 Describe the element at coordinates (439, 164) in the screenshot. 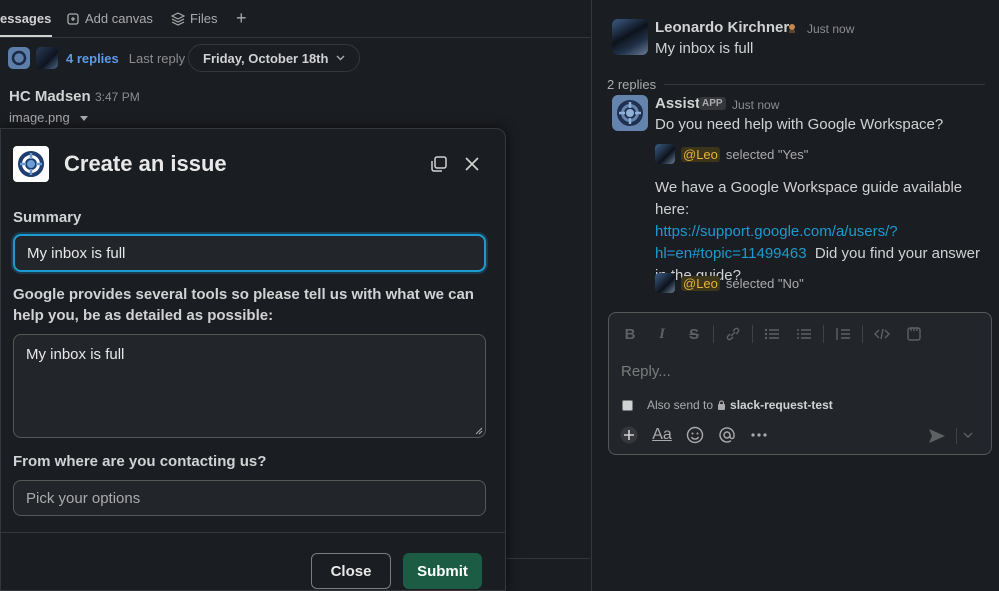

I see `popout-icon` at that location.